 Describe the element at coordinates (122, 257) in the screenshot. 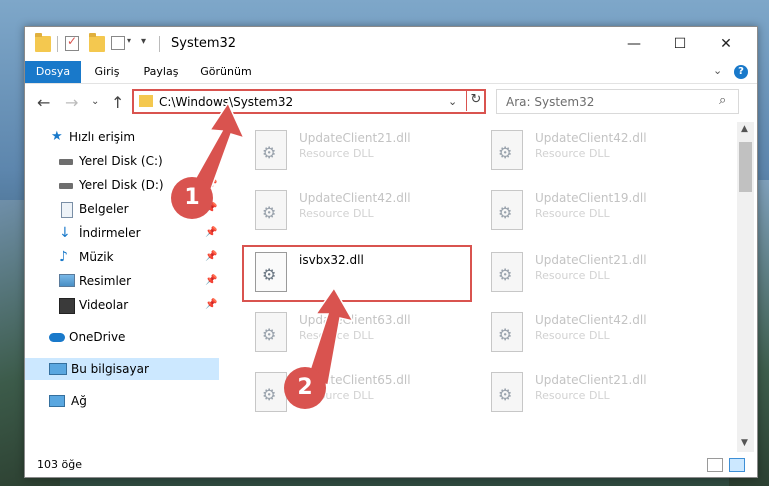

I see `nav-item-music: ♪ Müzik 📌` at that location.